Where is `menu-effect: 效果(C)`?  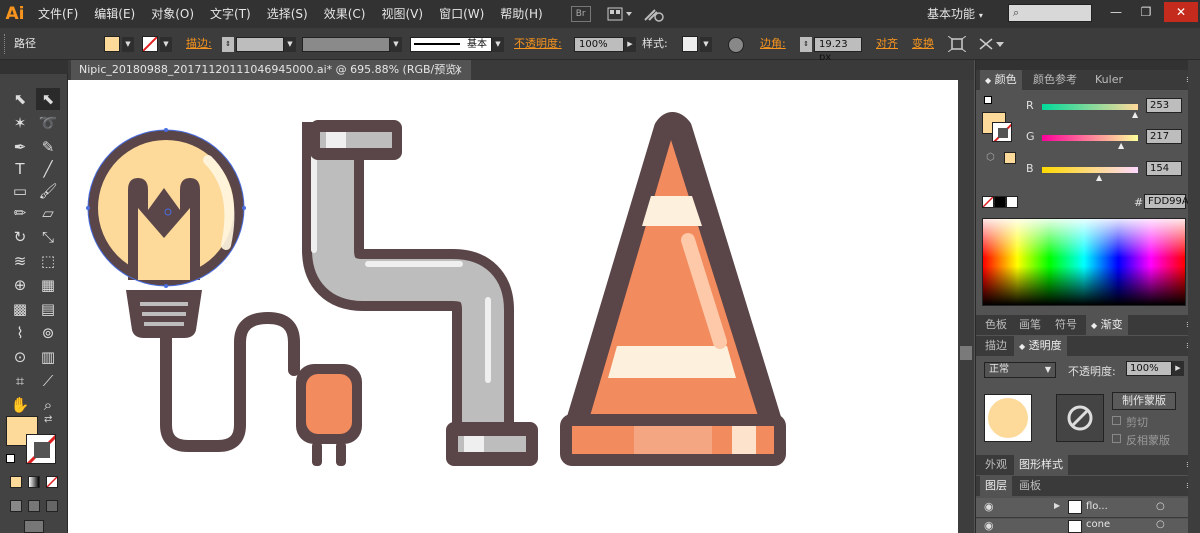 menu-effect: 效果(C) is located at coordinates (345, 14).